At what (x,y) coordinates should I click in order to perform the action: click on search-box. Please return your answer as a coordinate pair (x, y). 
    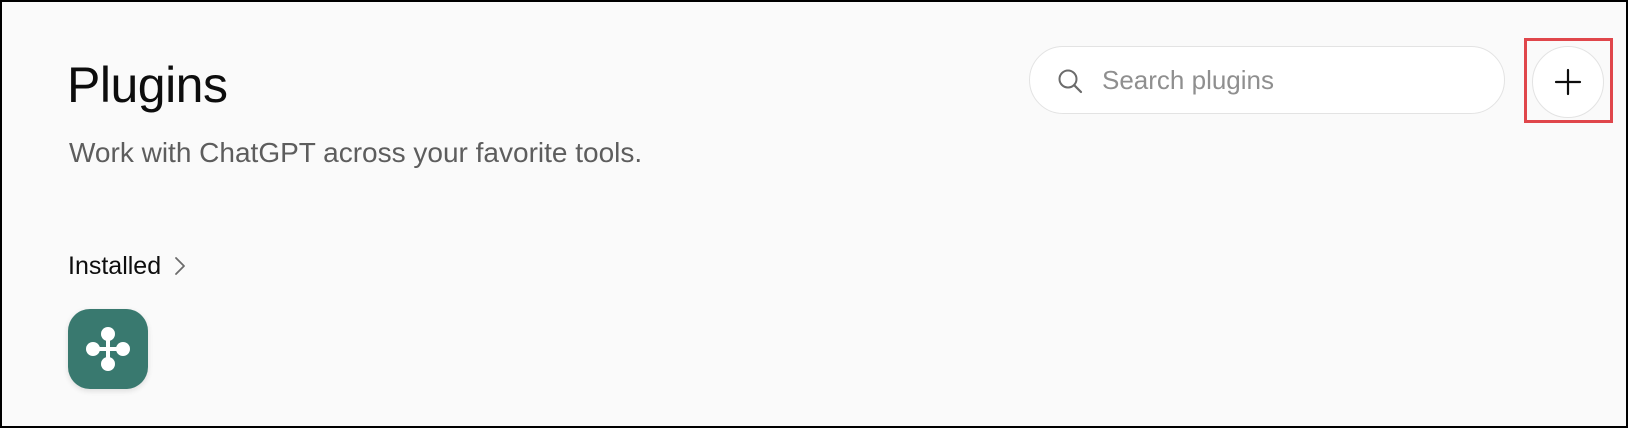
    Looking at the image, I should click on (1267, 80).